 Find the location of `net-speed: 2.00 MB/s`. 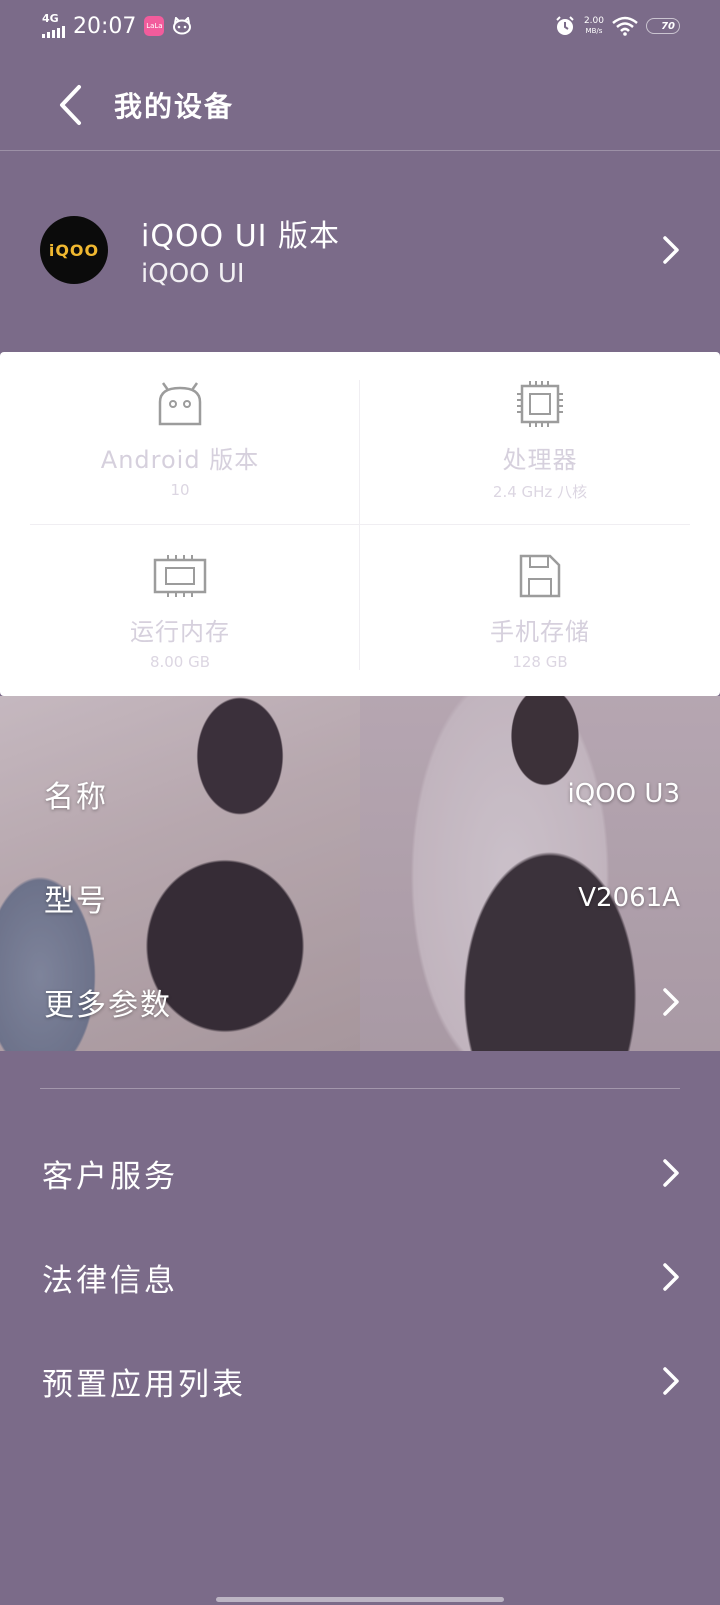

net-speed: 2.00 MB/s is located at coordinates (594, 26).